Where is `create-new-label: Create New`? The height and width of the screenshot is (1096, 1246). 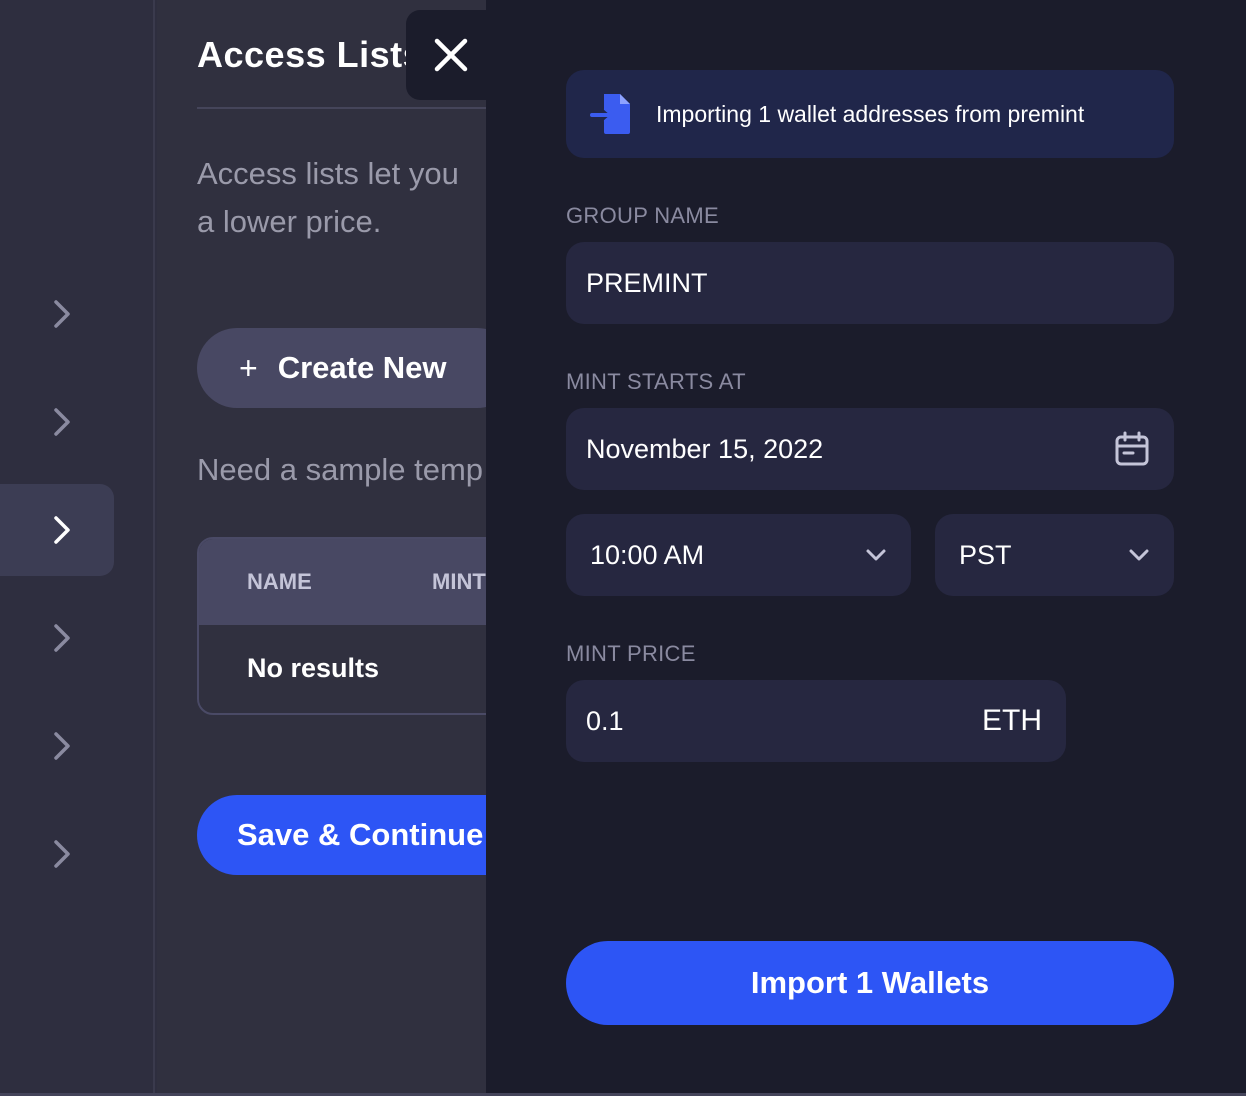
create-new-label: Create New is located at coordinates (362, 367).